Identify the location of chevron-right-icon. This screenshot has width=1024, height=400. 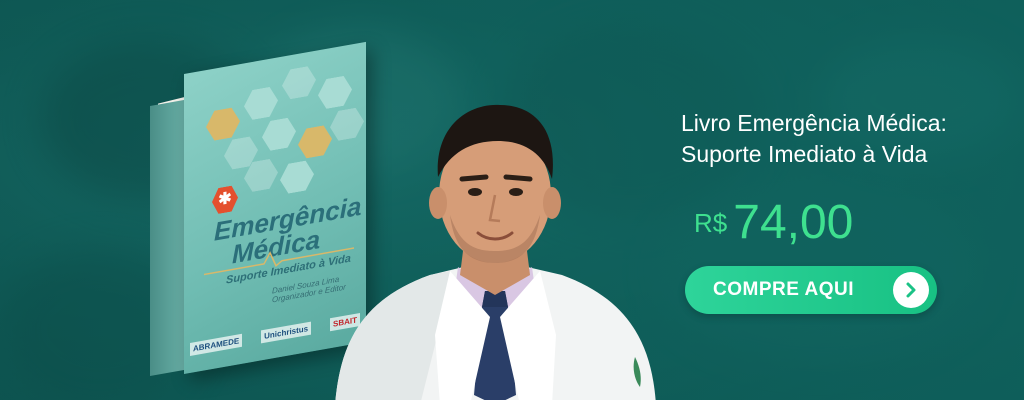
(911, 290).